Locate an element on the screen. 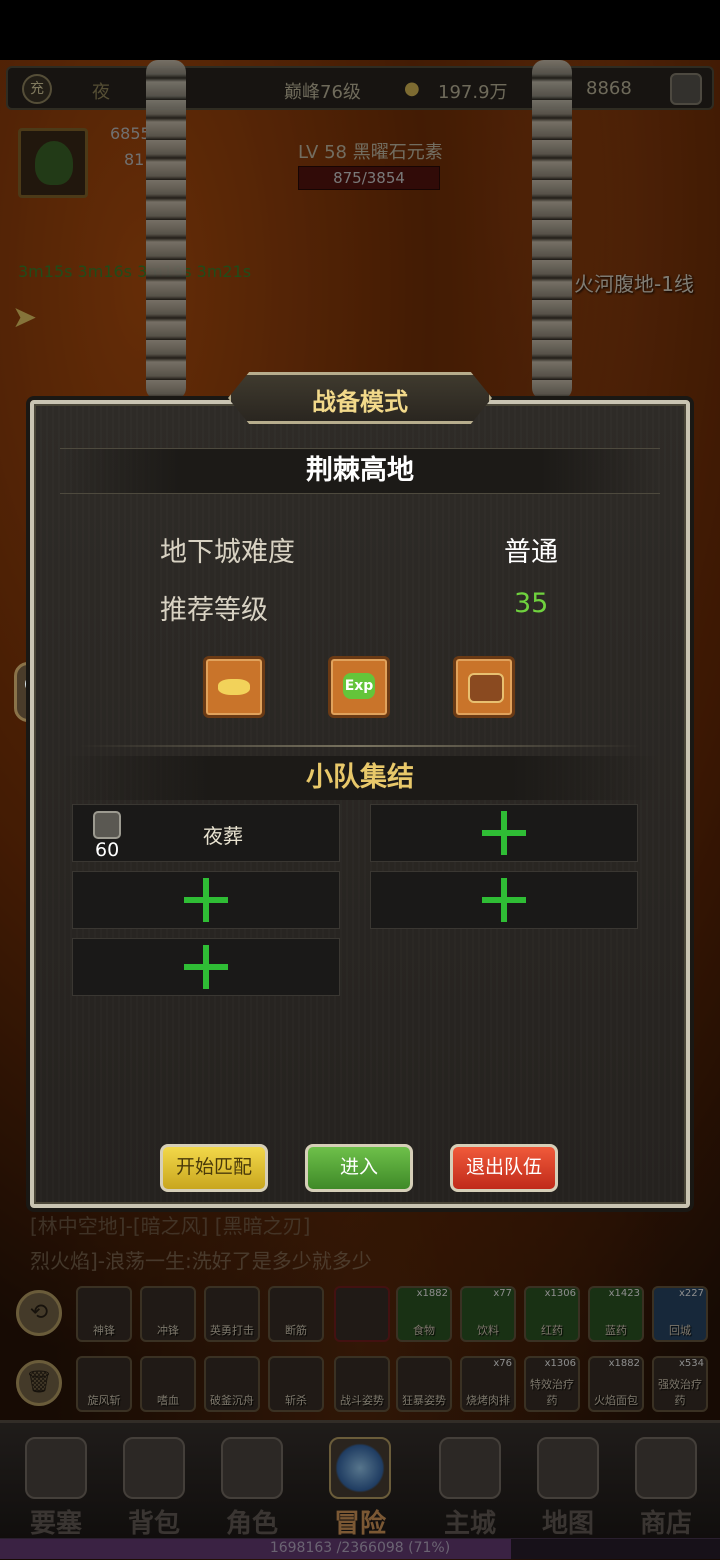  dungeon-name: 荆棘高地 is located at coordinates (360, 471).